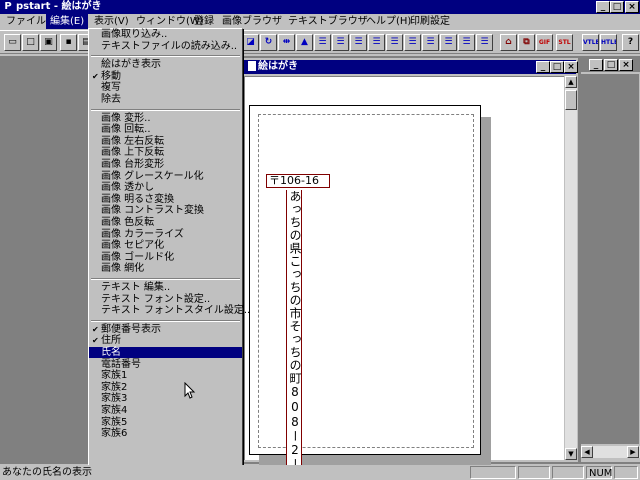 This screenshot has height=480, width=640. Describe the element at coordinates (608, 42) in the screenshot. I see `htle-icon: HTLE` at that location.